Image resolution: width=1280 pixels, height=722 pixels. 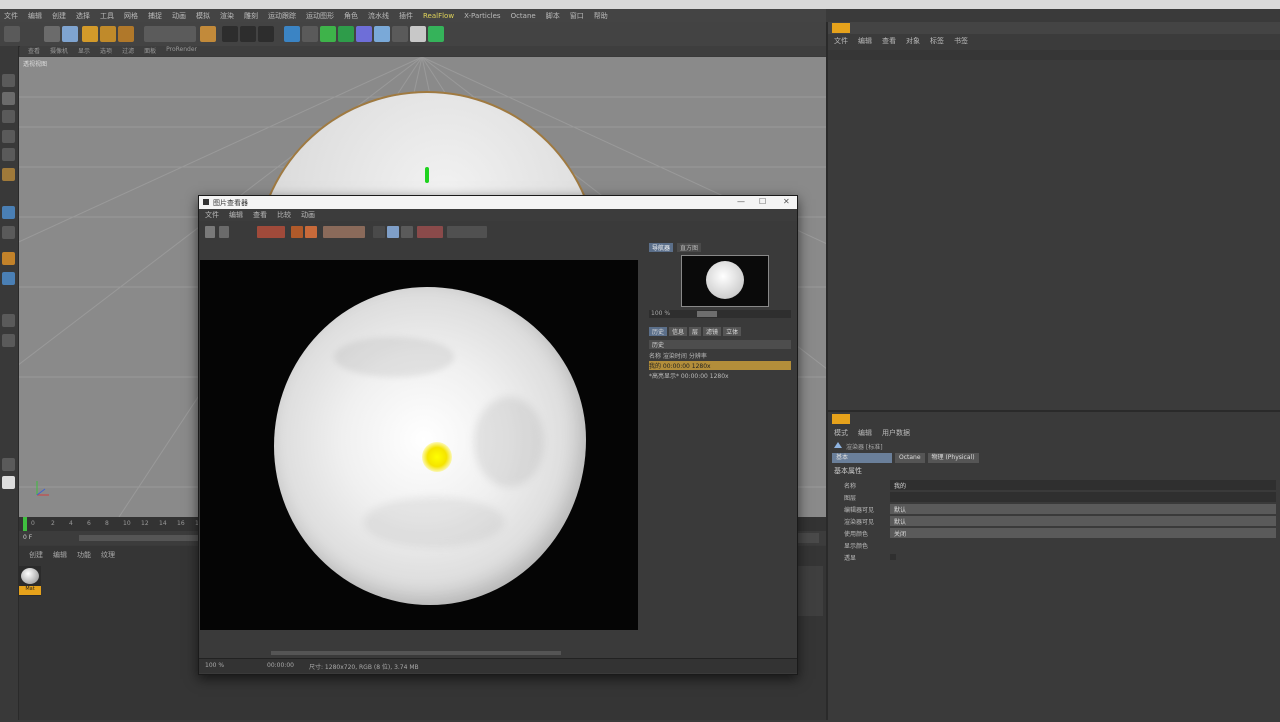 What do you see at coordinates (400, 34) in the screenshot?
I see `camera-icon` at bounding box center [400, 34].